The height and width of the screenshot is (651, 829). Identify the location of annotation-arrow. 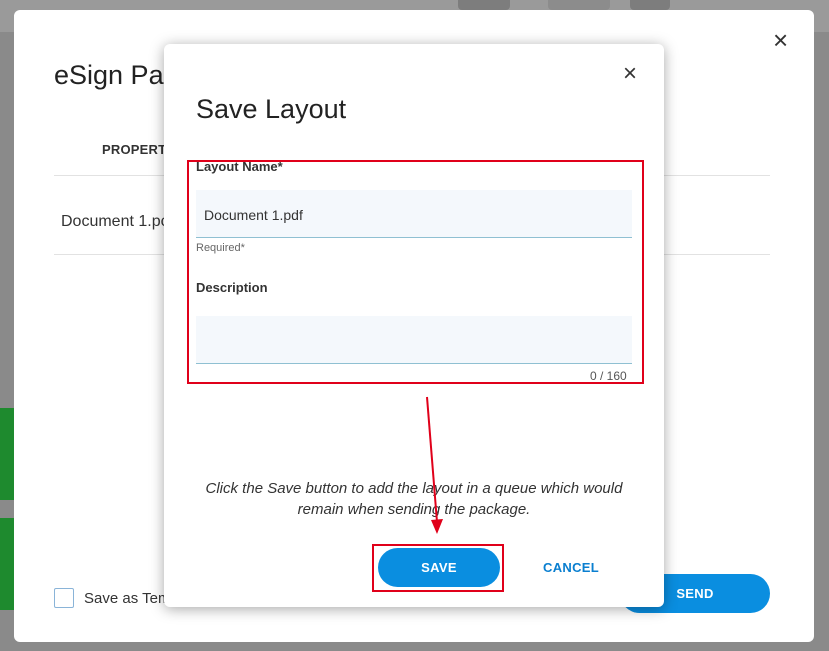
(434, 465).